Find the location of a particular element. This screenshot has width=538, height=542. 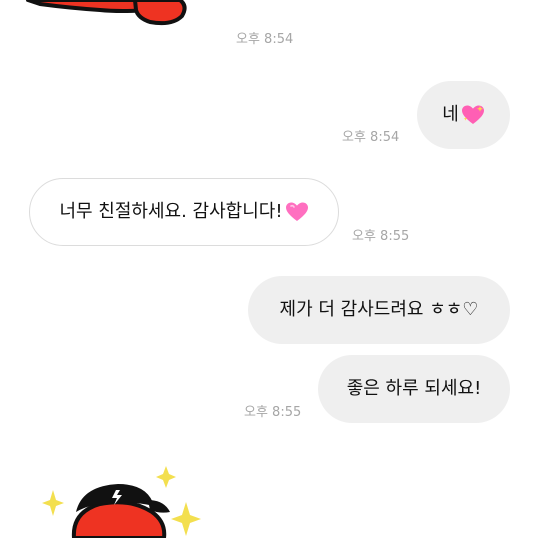

red-character-with-cap-sticker-icon is located at coordinates (121, 503).